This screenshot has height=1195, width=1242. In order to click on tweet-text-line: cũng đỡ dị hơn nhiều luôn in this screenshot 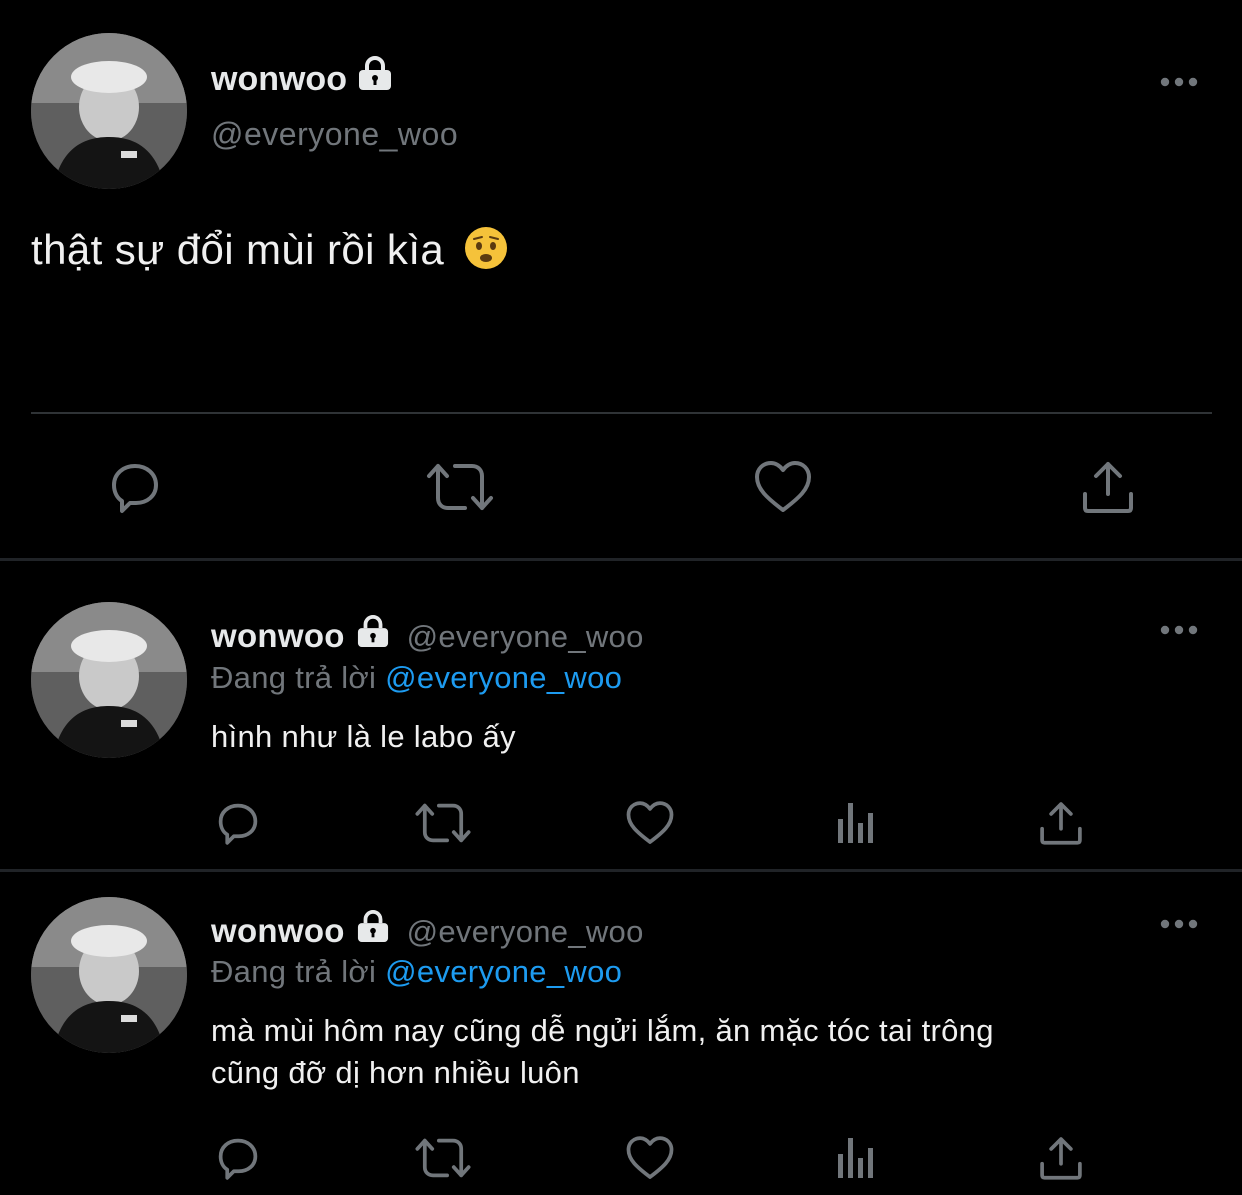, I will do `click(395, 1072)`.